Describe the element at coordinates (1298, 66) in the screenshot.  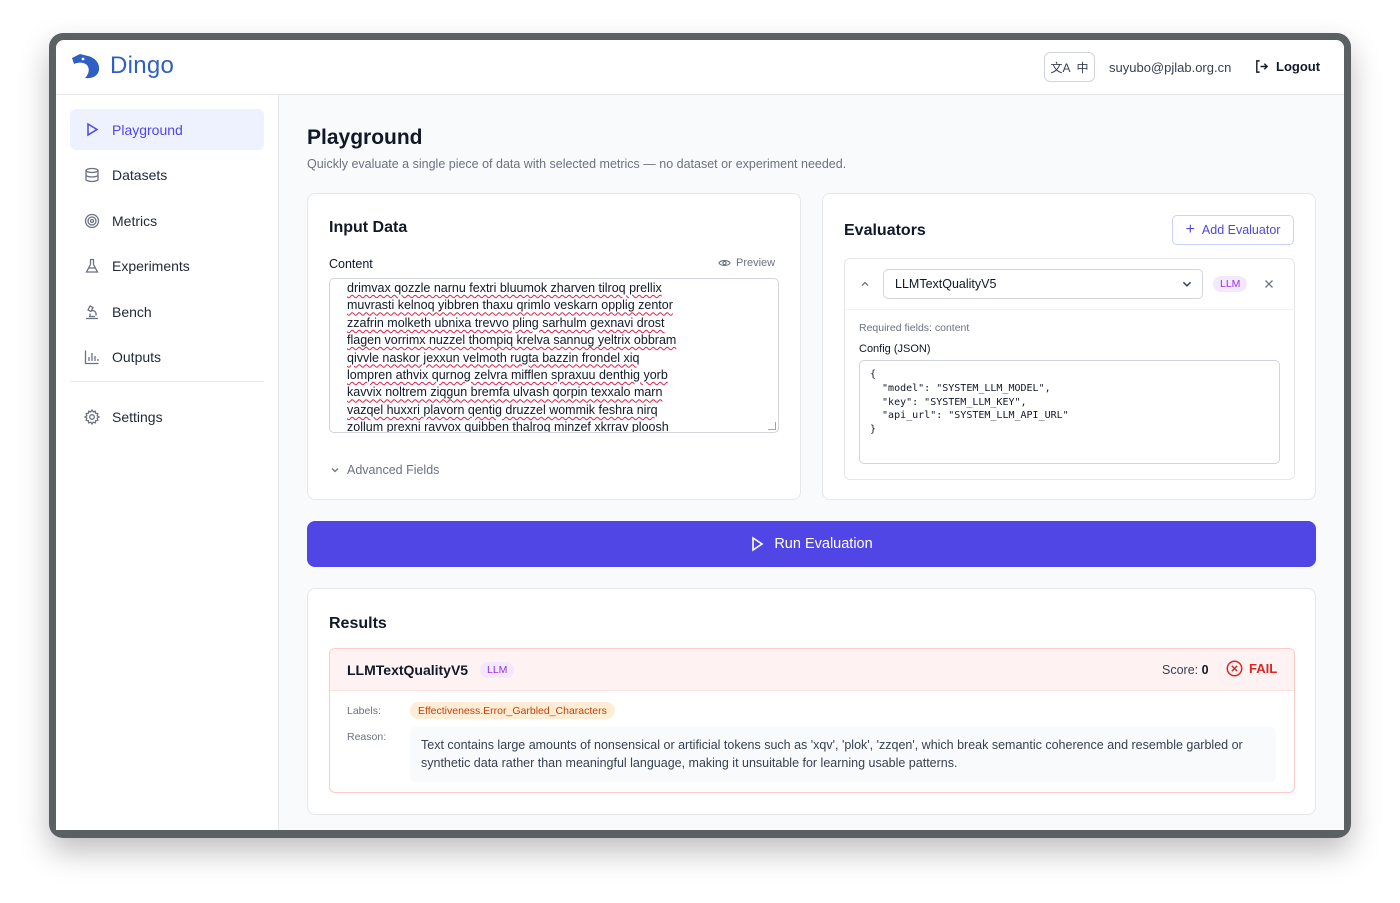
I see `logout-label: Logout` at that location.